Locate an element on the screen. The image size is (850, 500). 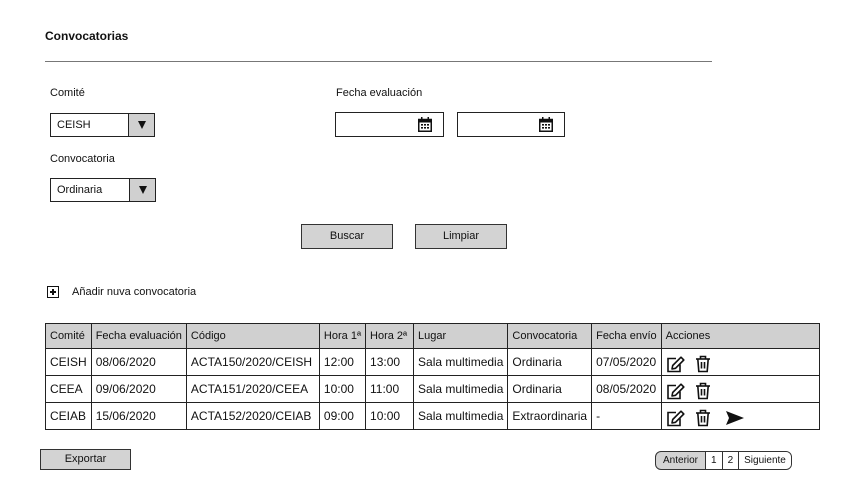
add-icon is located at coordinates (53, 292).